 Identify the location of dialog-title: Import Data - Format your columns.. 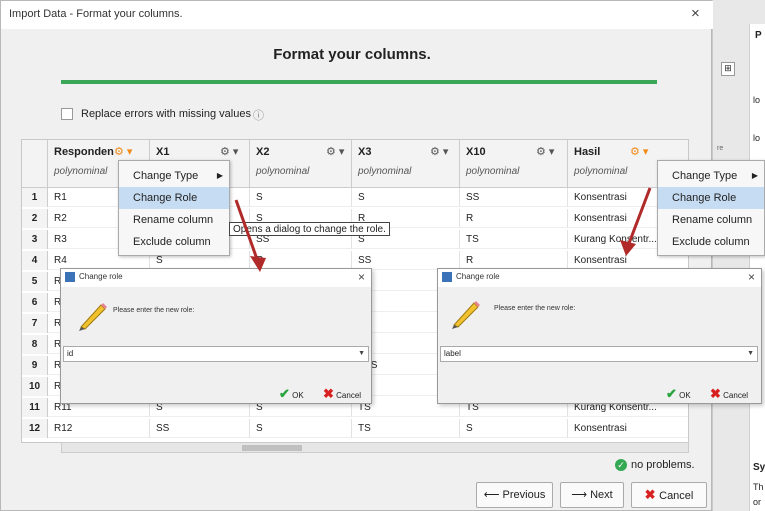
(96, 14).